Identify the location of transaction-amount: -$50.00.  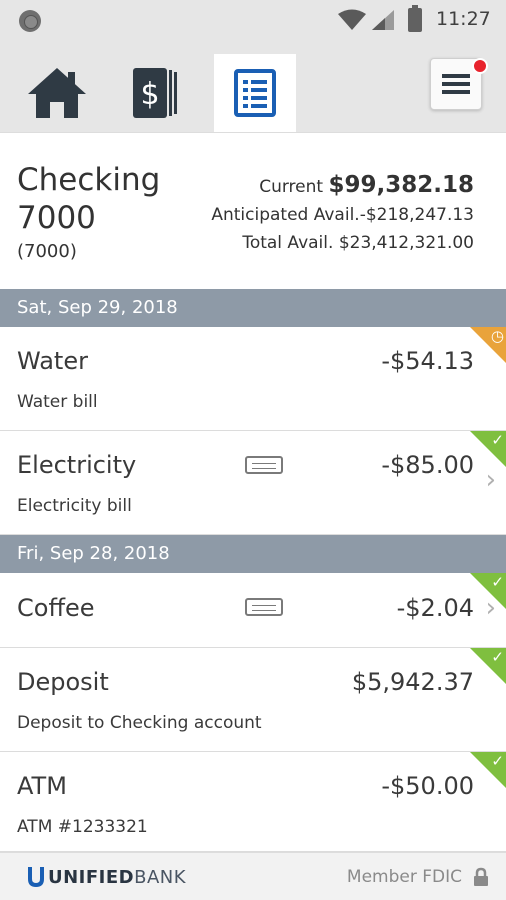
(427, 786).